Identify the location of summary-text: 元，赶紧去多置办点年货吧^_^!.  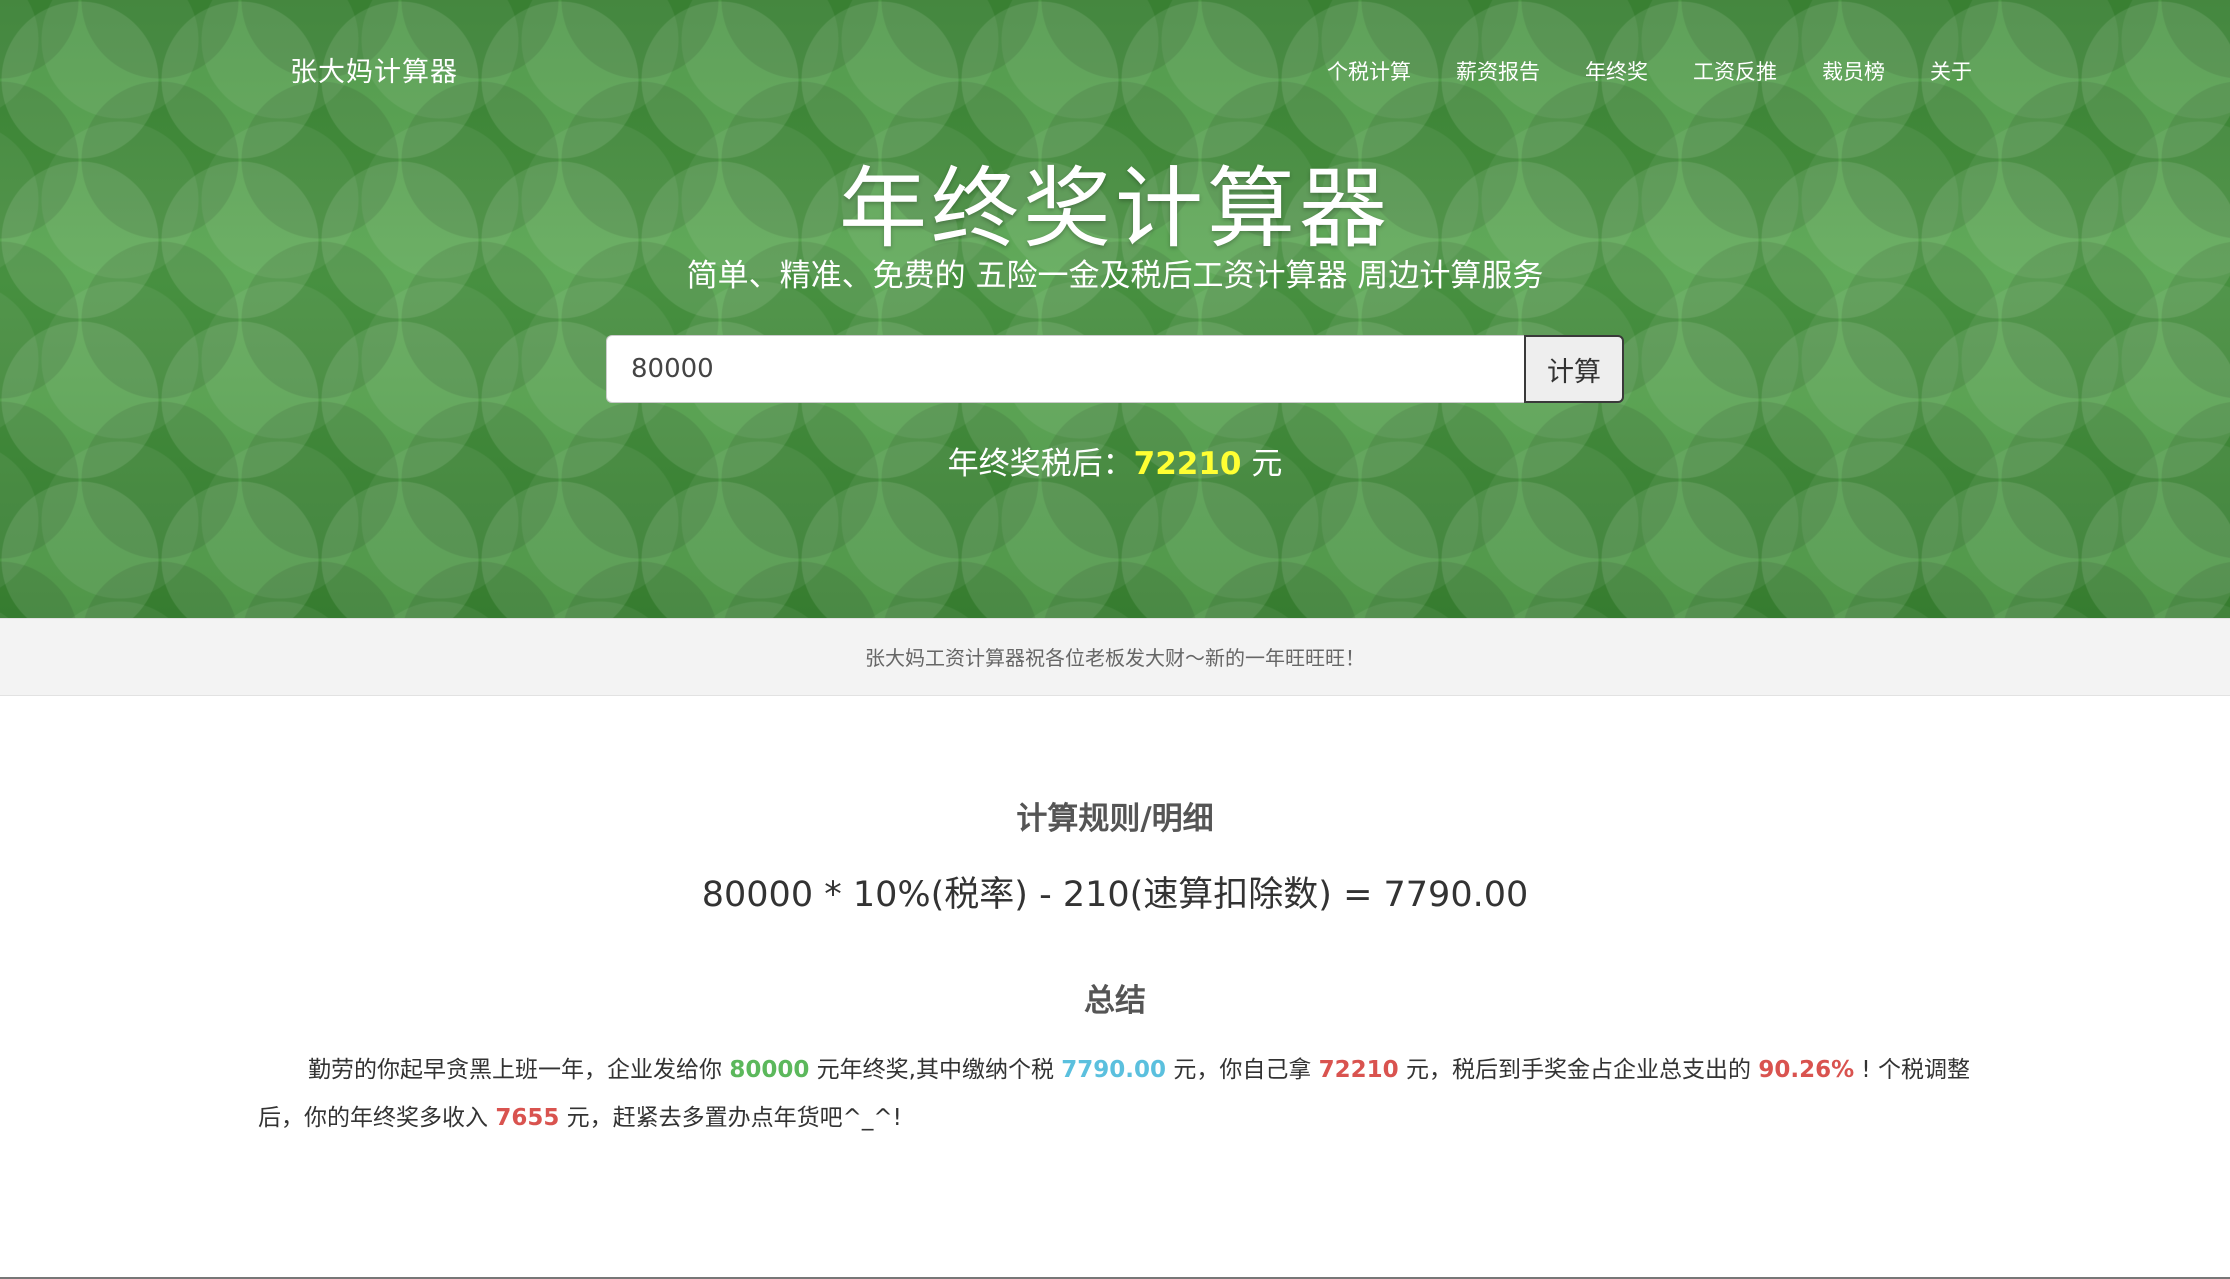
(730, 1118).